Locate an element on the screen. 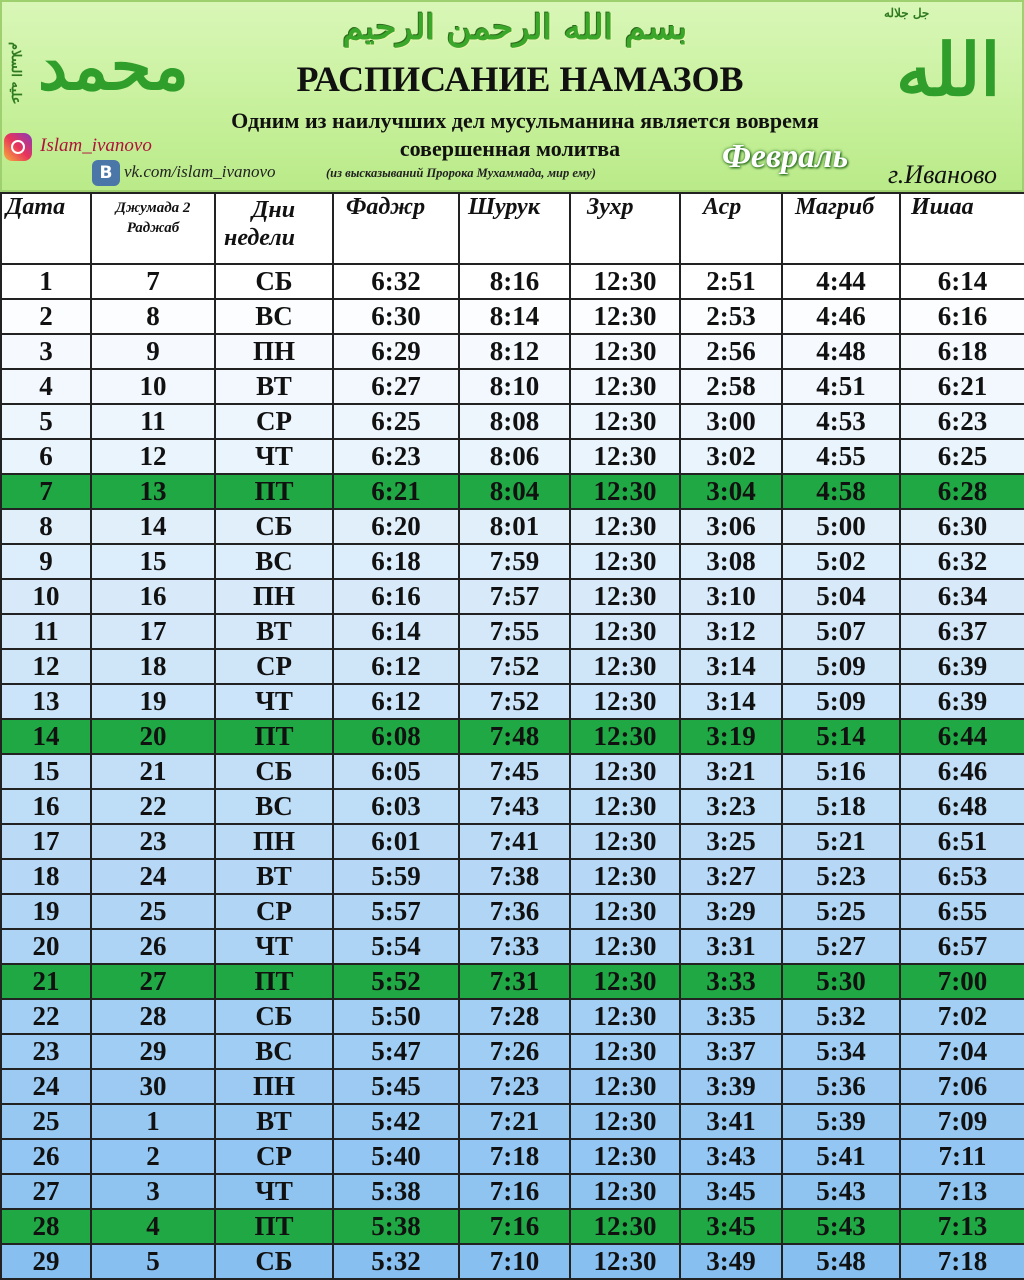  table-row: 12 18 СР 6:12 7:52 12:30 3:14 5:09 6:39 is located at coordinates (512, 666).